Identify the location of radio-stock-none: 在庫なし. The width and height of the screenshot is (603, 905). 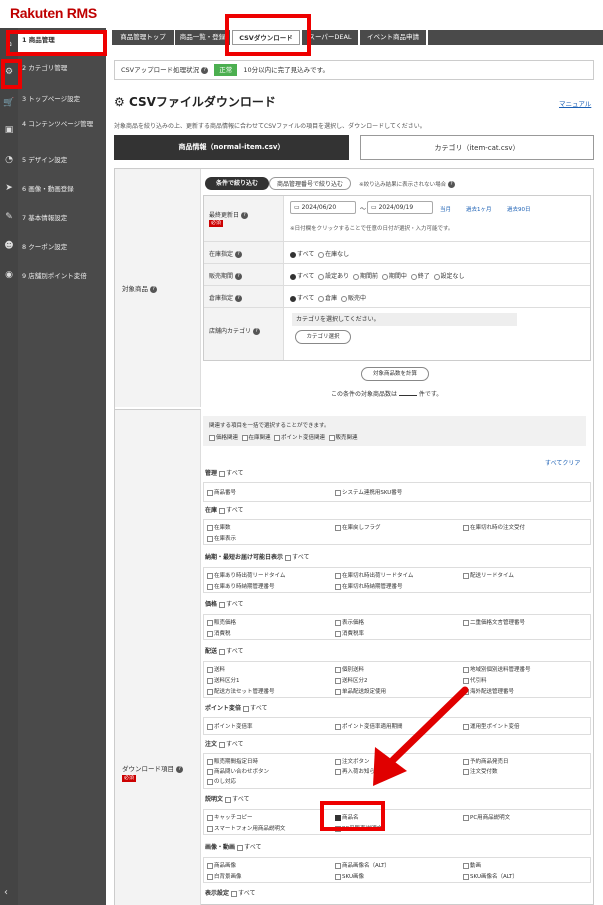
(333, 254).